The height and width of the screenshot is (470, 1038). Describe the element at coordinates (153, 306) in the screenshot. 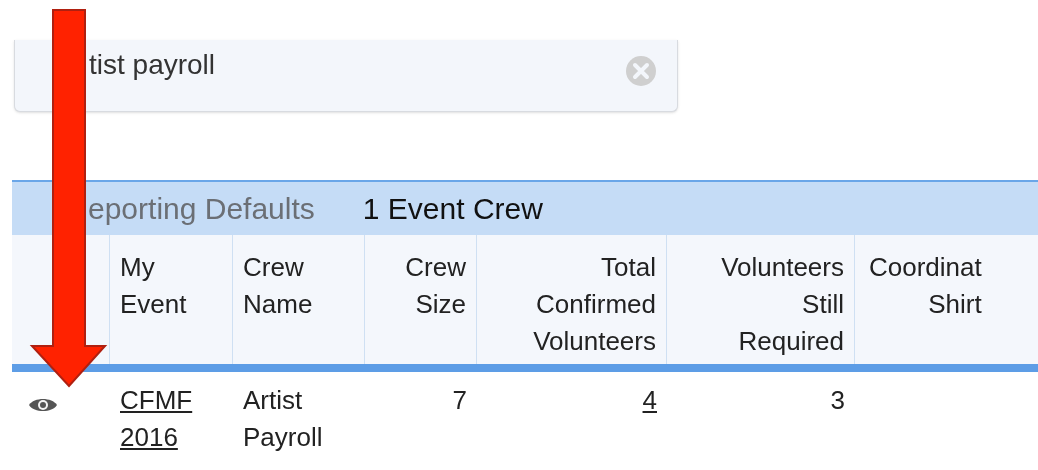

I see `column-header: My Event` at that location.